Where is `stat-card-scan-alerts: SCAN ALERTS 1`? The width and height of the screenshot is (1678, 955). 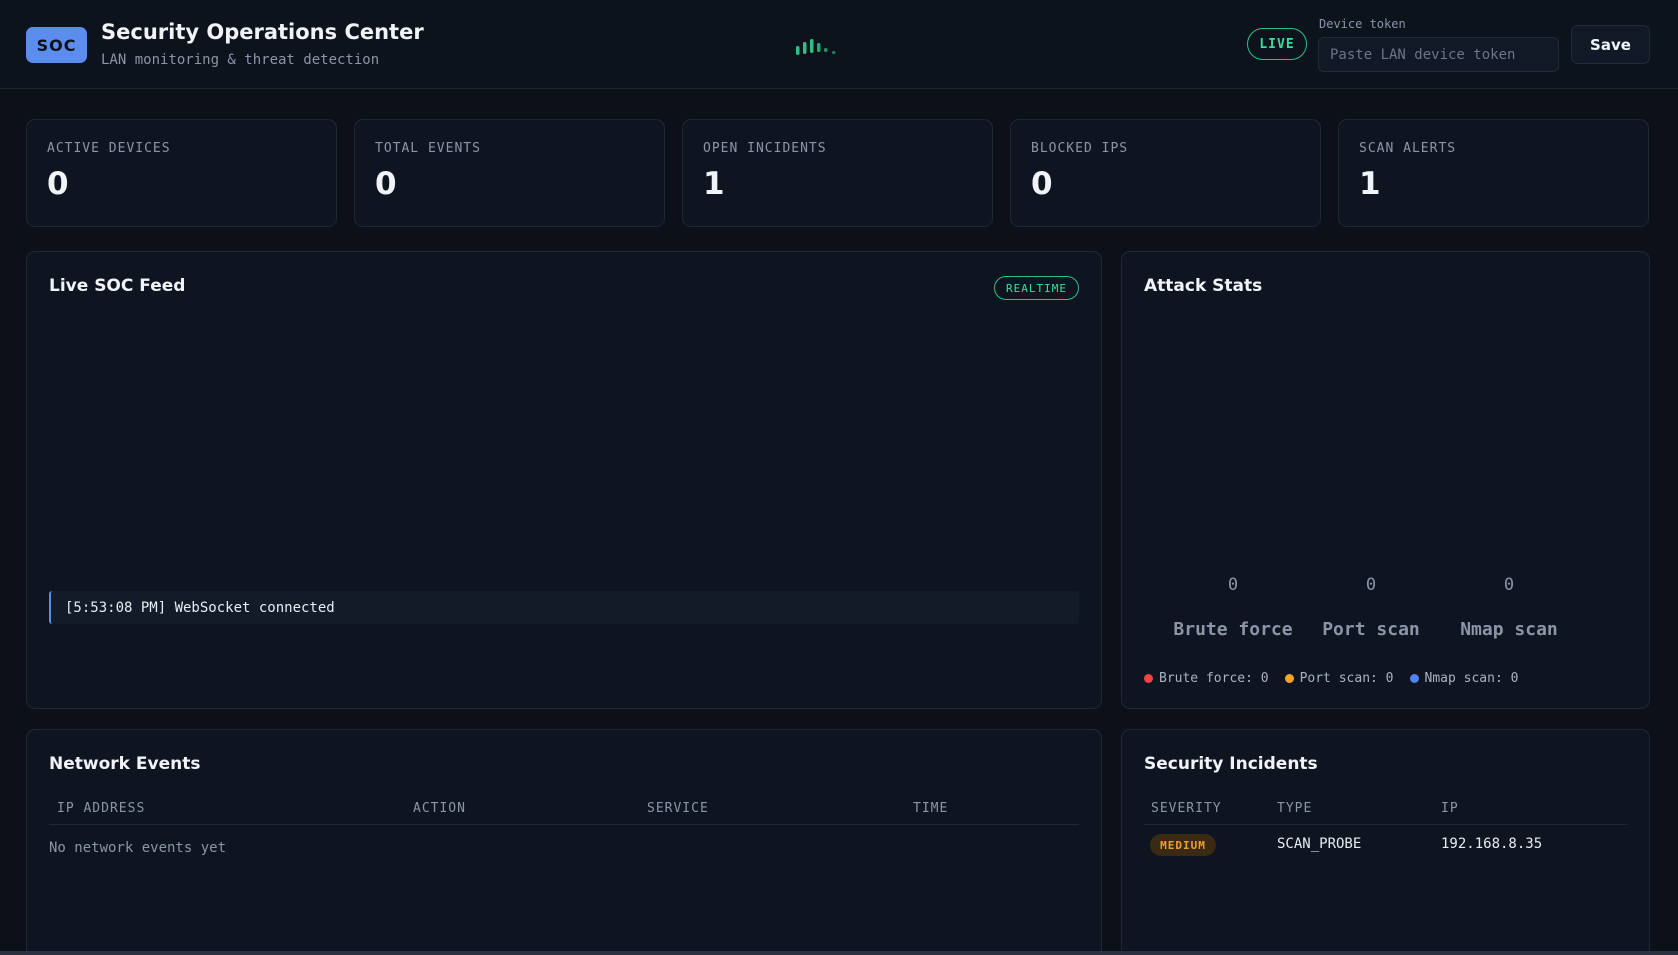 stat-card-scan-alerts: SCAN ALERTS 1 is located at coordinates (1493, 173).